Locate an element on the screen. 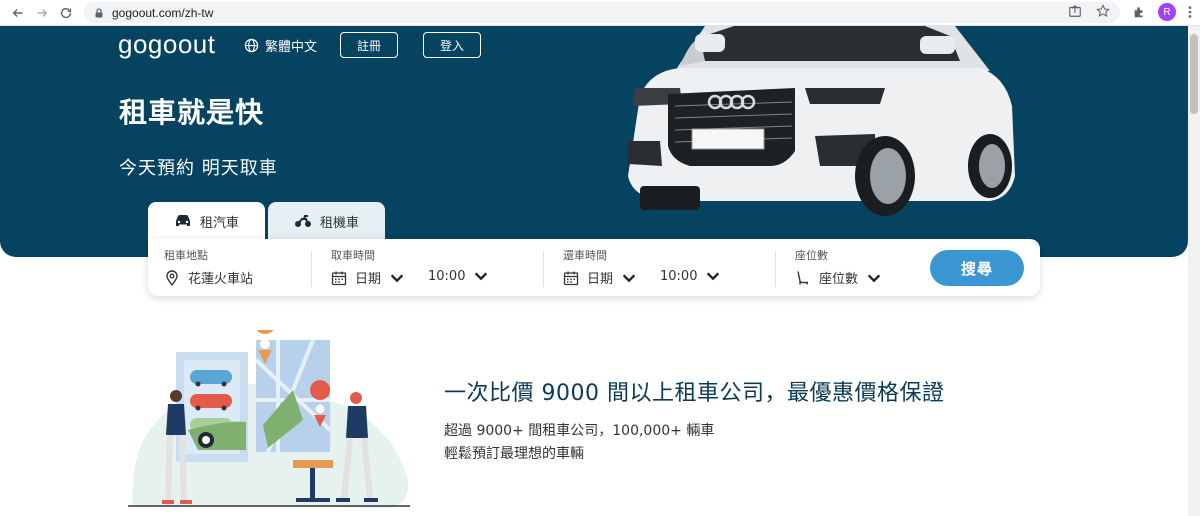 This screenshot has height=516, width=1200. scooter-icon is located at coordinates (302, 221).